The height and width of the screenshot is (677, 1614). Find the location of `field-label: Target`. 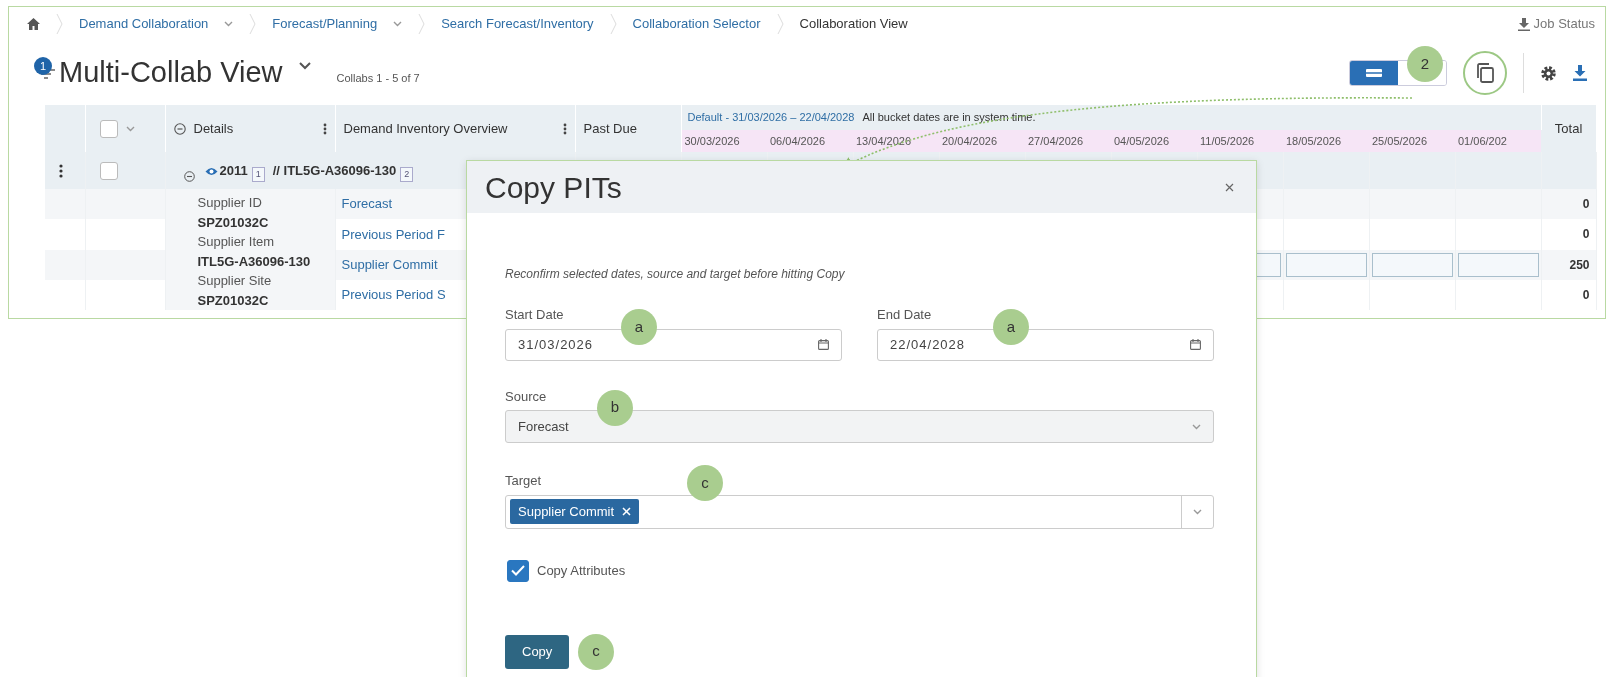

field-label: Target is located at coordinates (523, 481).